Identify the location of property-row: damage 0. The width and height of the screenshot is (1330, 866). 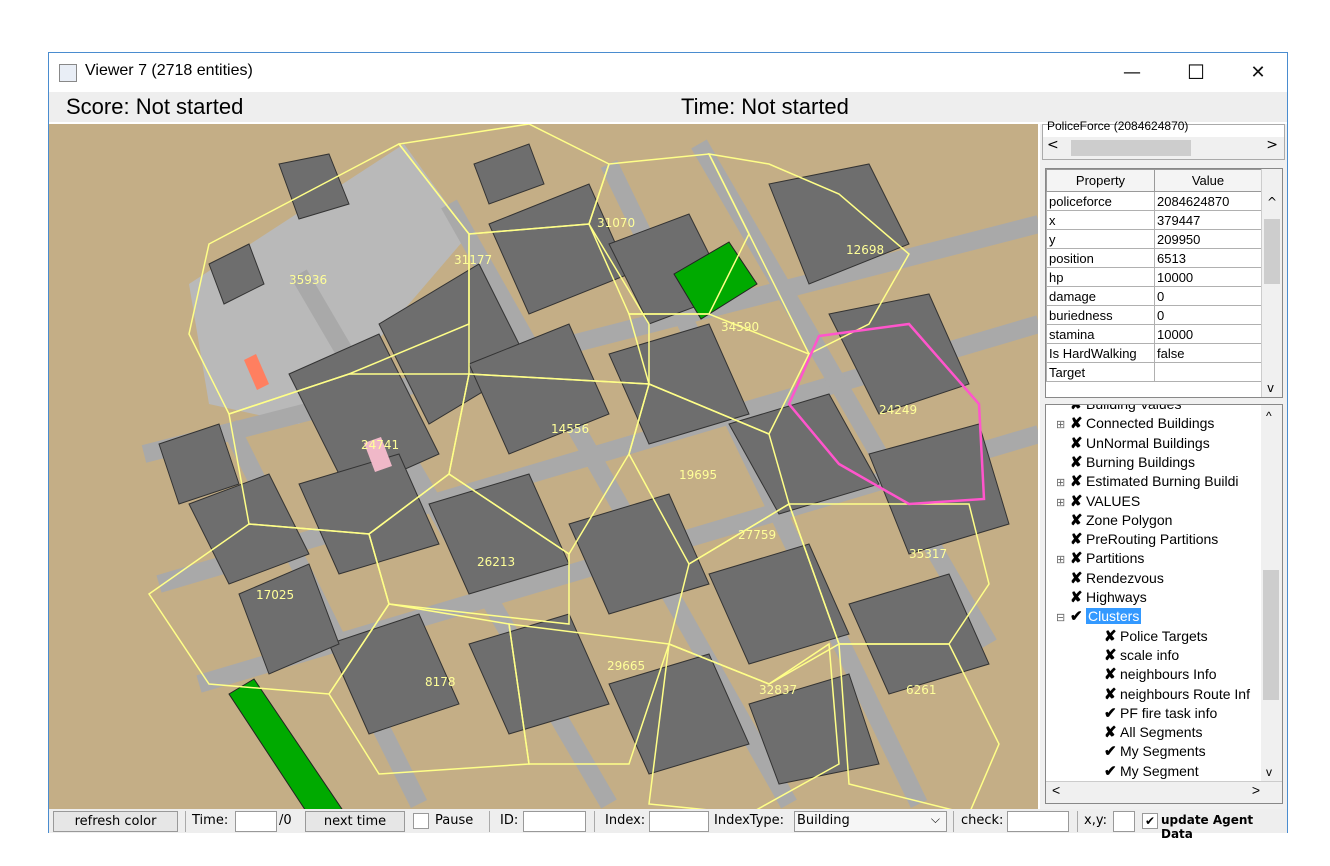
(1154, 296).